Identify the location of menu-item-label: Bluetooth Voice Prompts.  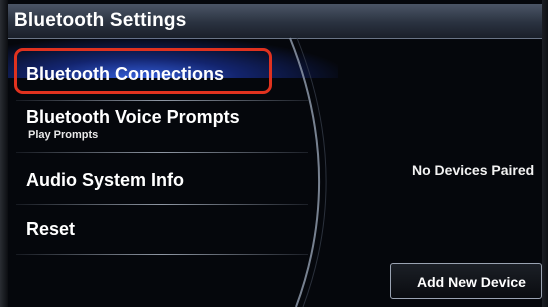
(133, 117).